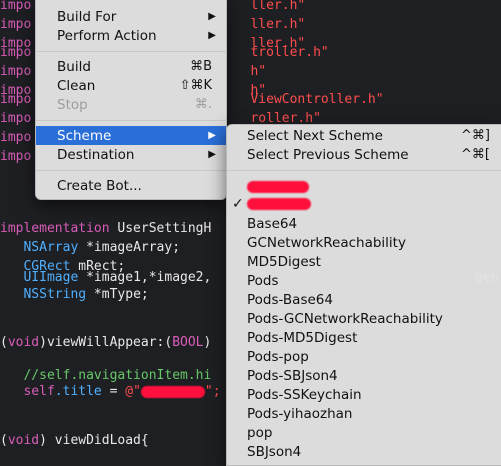  Describe the element at coordinates (364, 413) in the screenshot. I see `menu-item-scheme: Pods-yihaozhan` at that location.